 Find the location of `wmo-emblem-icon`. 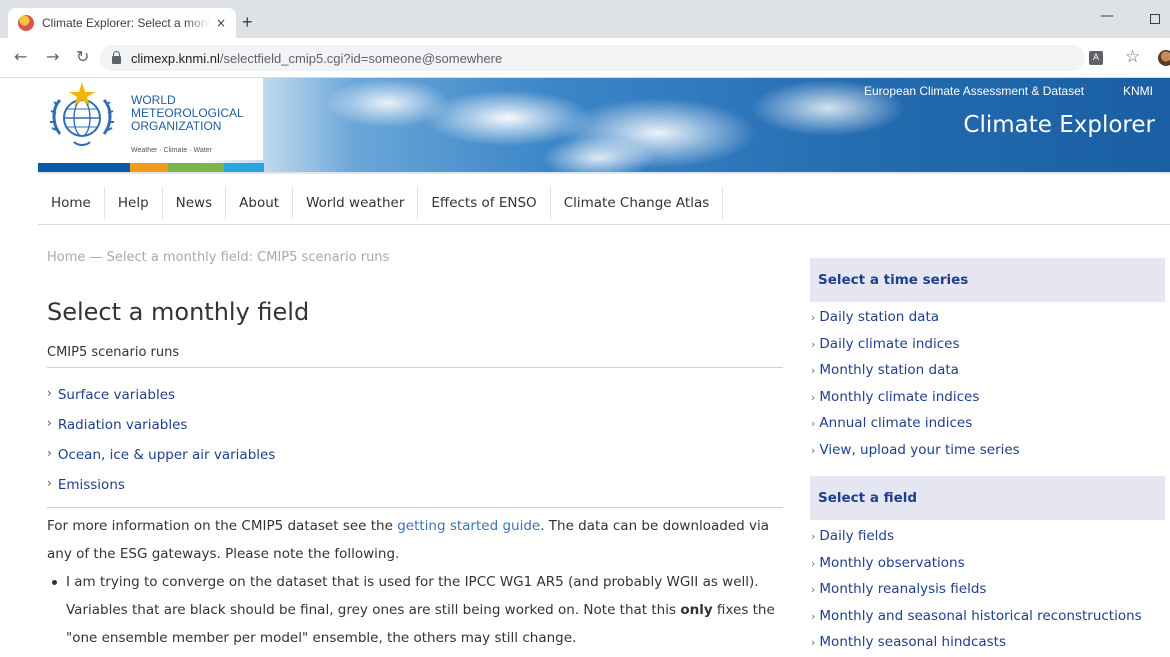

wmo-emblem-icon is located at coordinates (82, 114).